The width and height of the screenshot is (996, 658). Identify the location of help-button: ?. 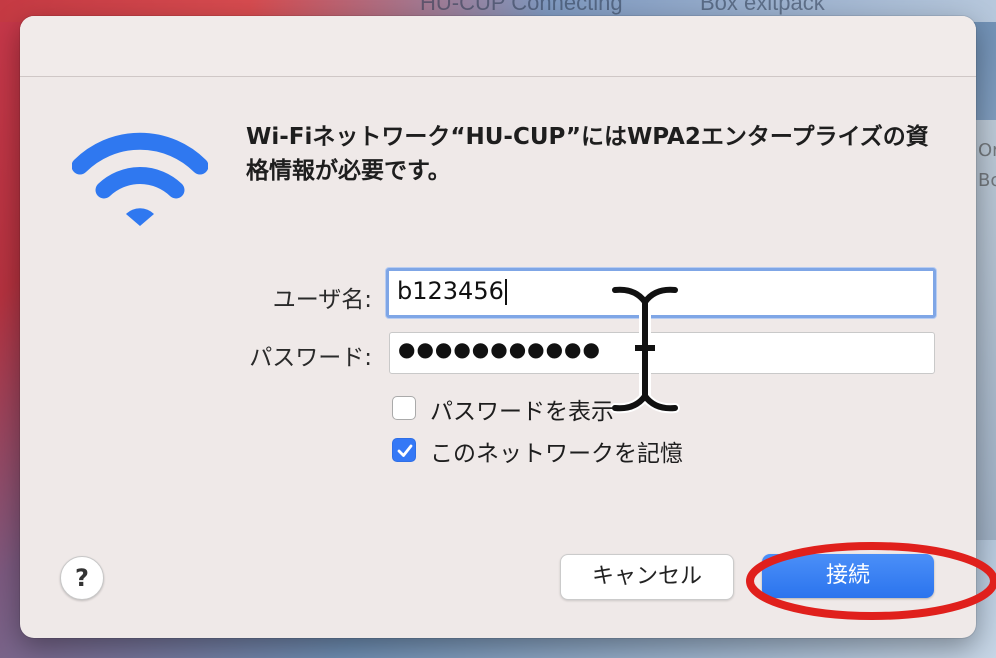
(82, 578).